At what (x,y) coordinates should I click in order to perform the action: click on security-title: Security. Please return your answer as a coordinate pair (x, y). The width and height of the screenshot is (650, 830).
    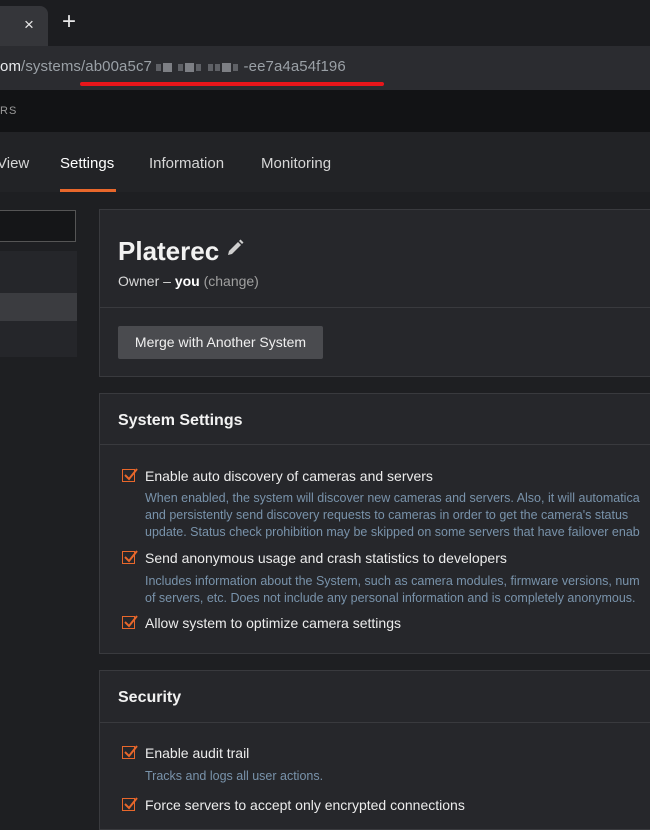
    Looking at the image, I should click on (150, 697).